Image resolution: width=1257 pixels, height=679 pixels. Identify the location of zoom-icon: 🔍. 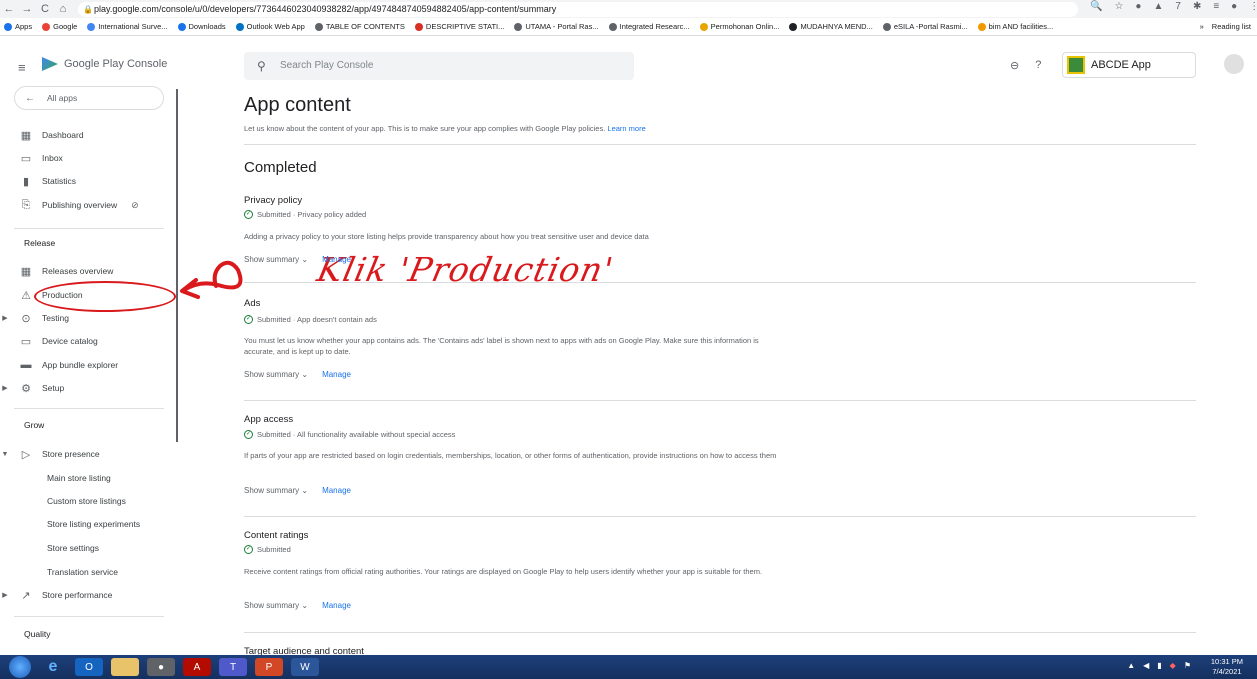
(1096, 6).